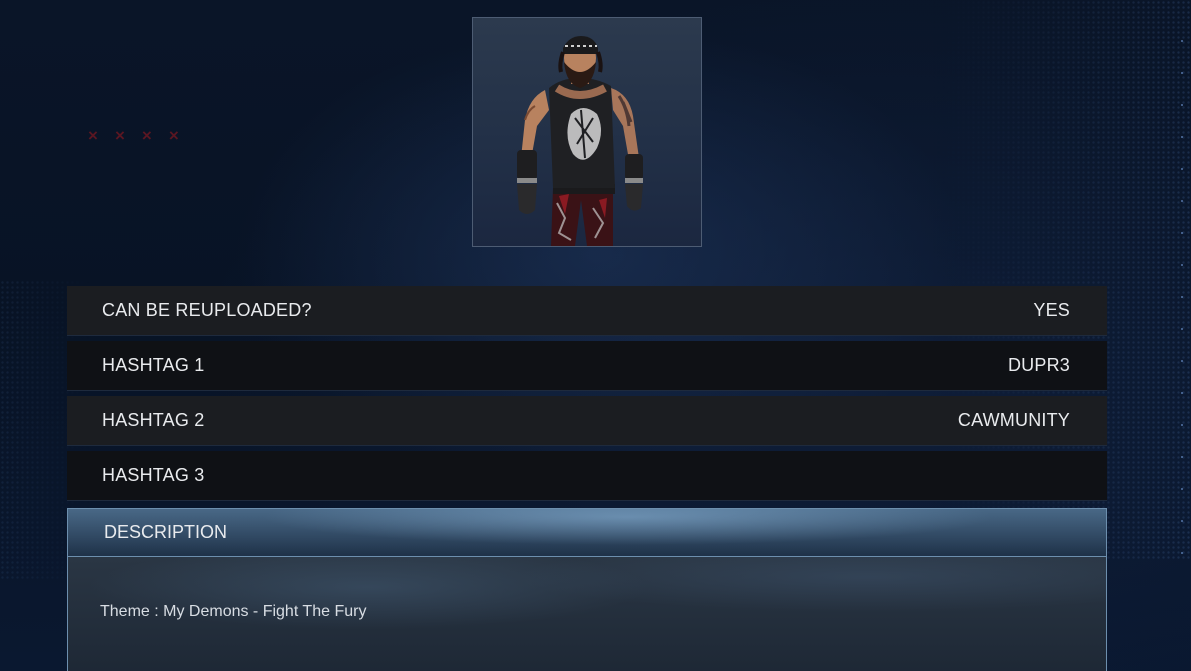  Describe the element at coordinates (587, 421) in the screenshot. I see `row-hashtag-2: HASHTAG 2 CAWMUNITY` at that location.